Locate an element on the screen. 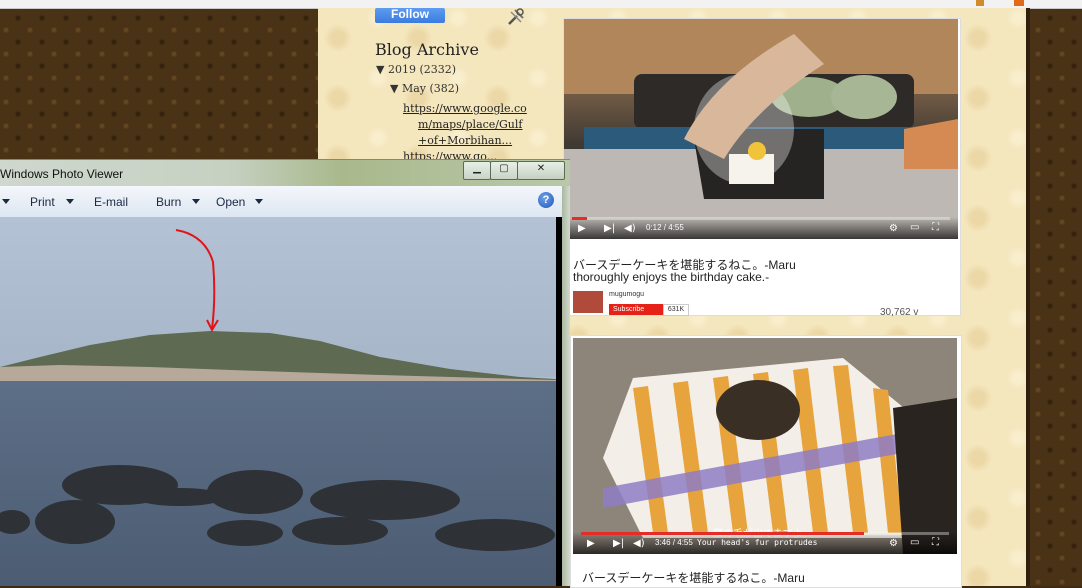  maximize-button: ▢ is located at coordinates (504, 170).